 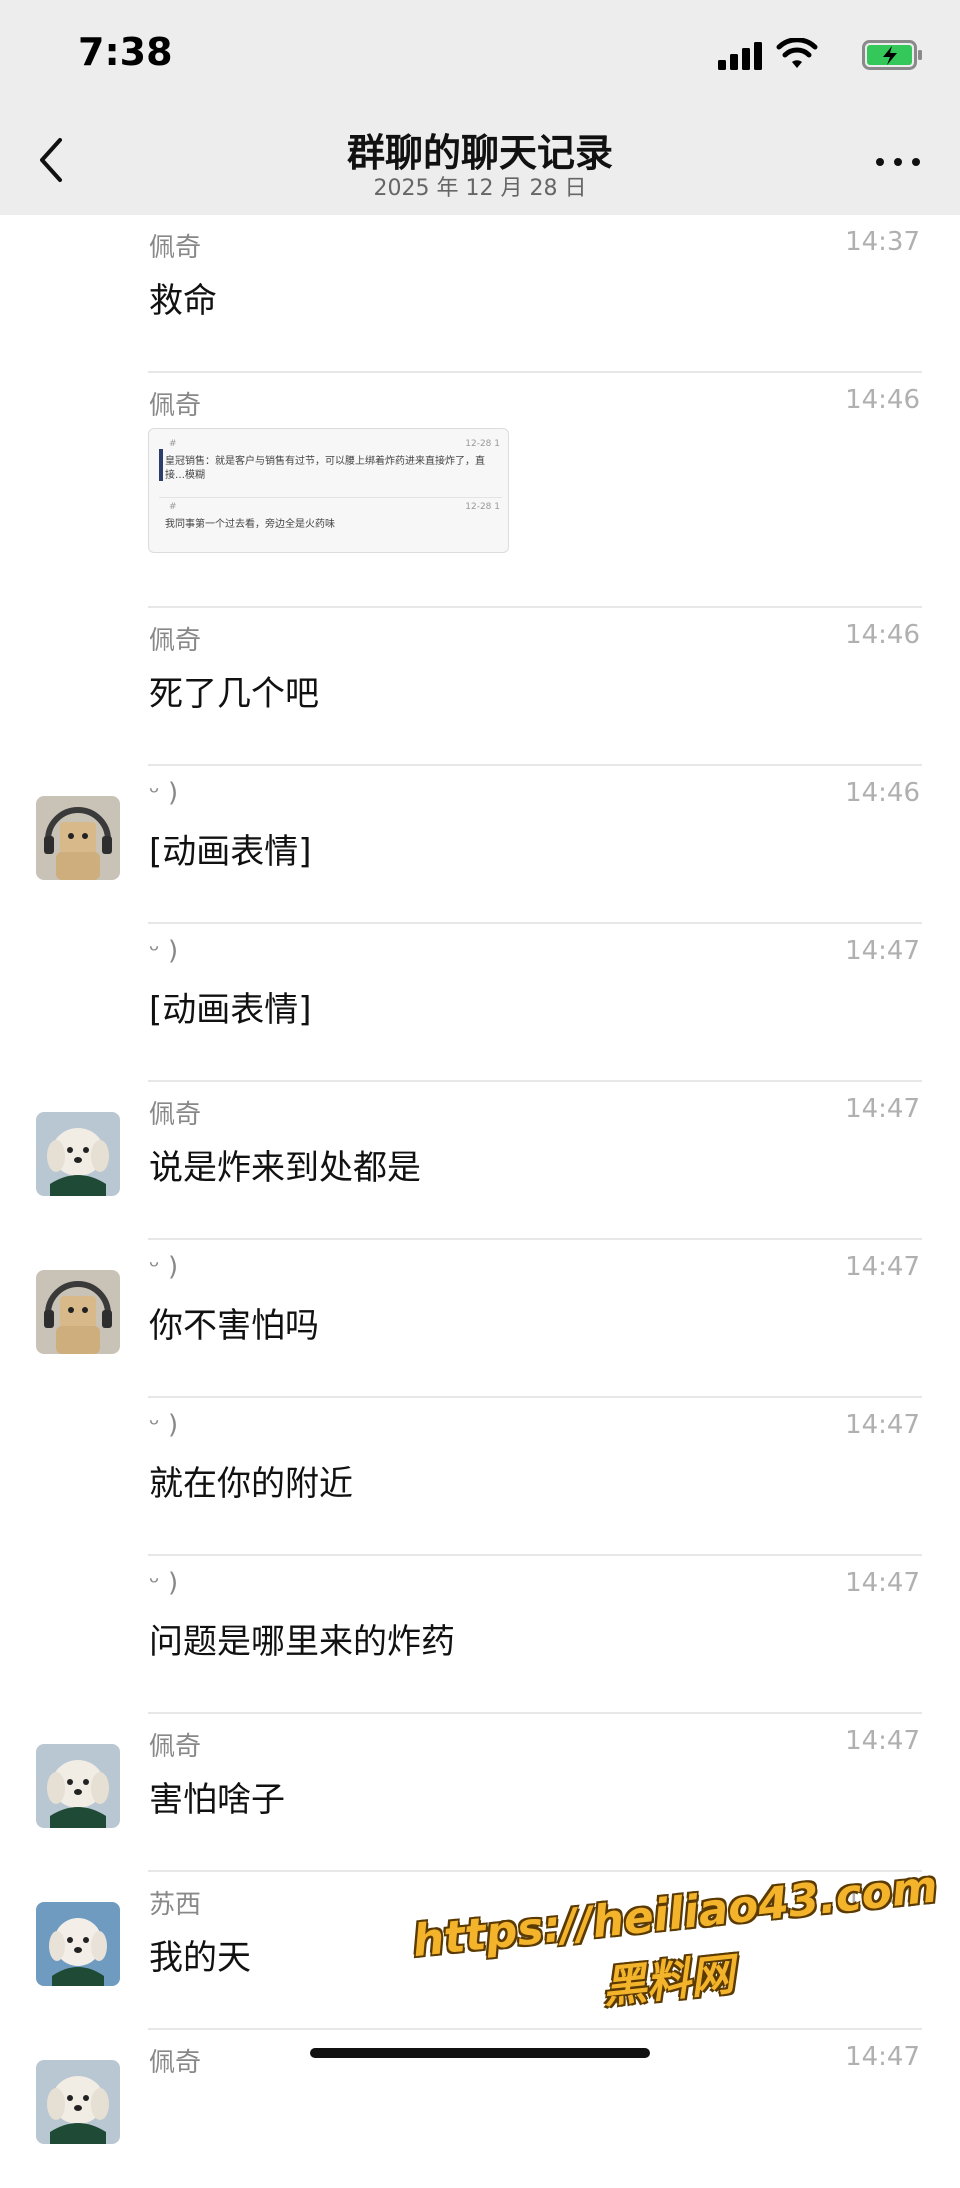 I want to click on message-text: 你不害怕吗, so click(x=234, y=1326).